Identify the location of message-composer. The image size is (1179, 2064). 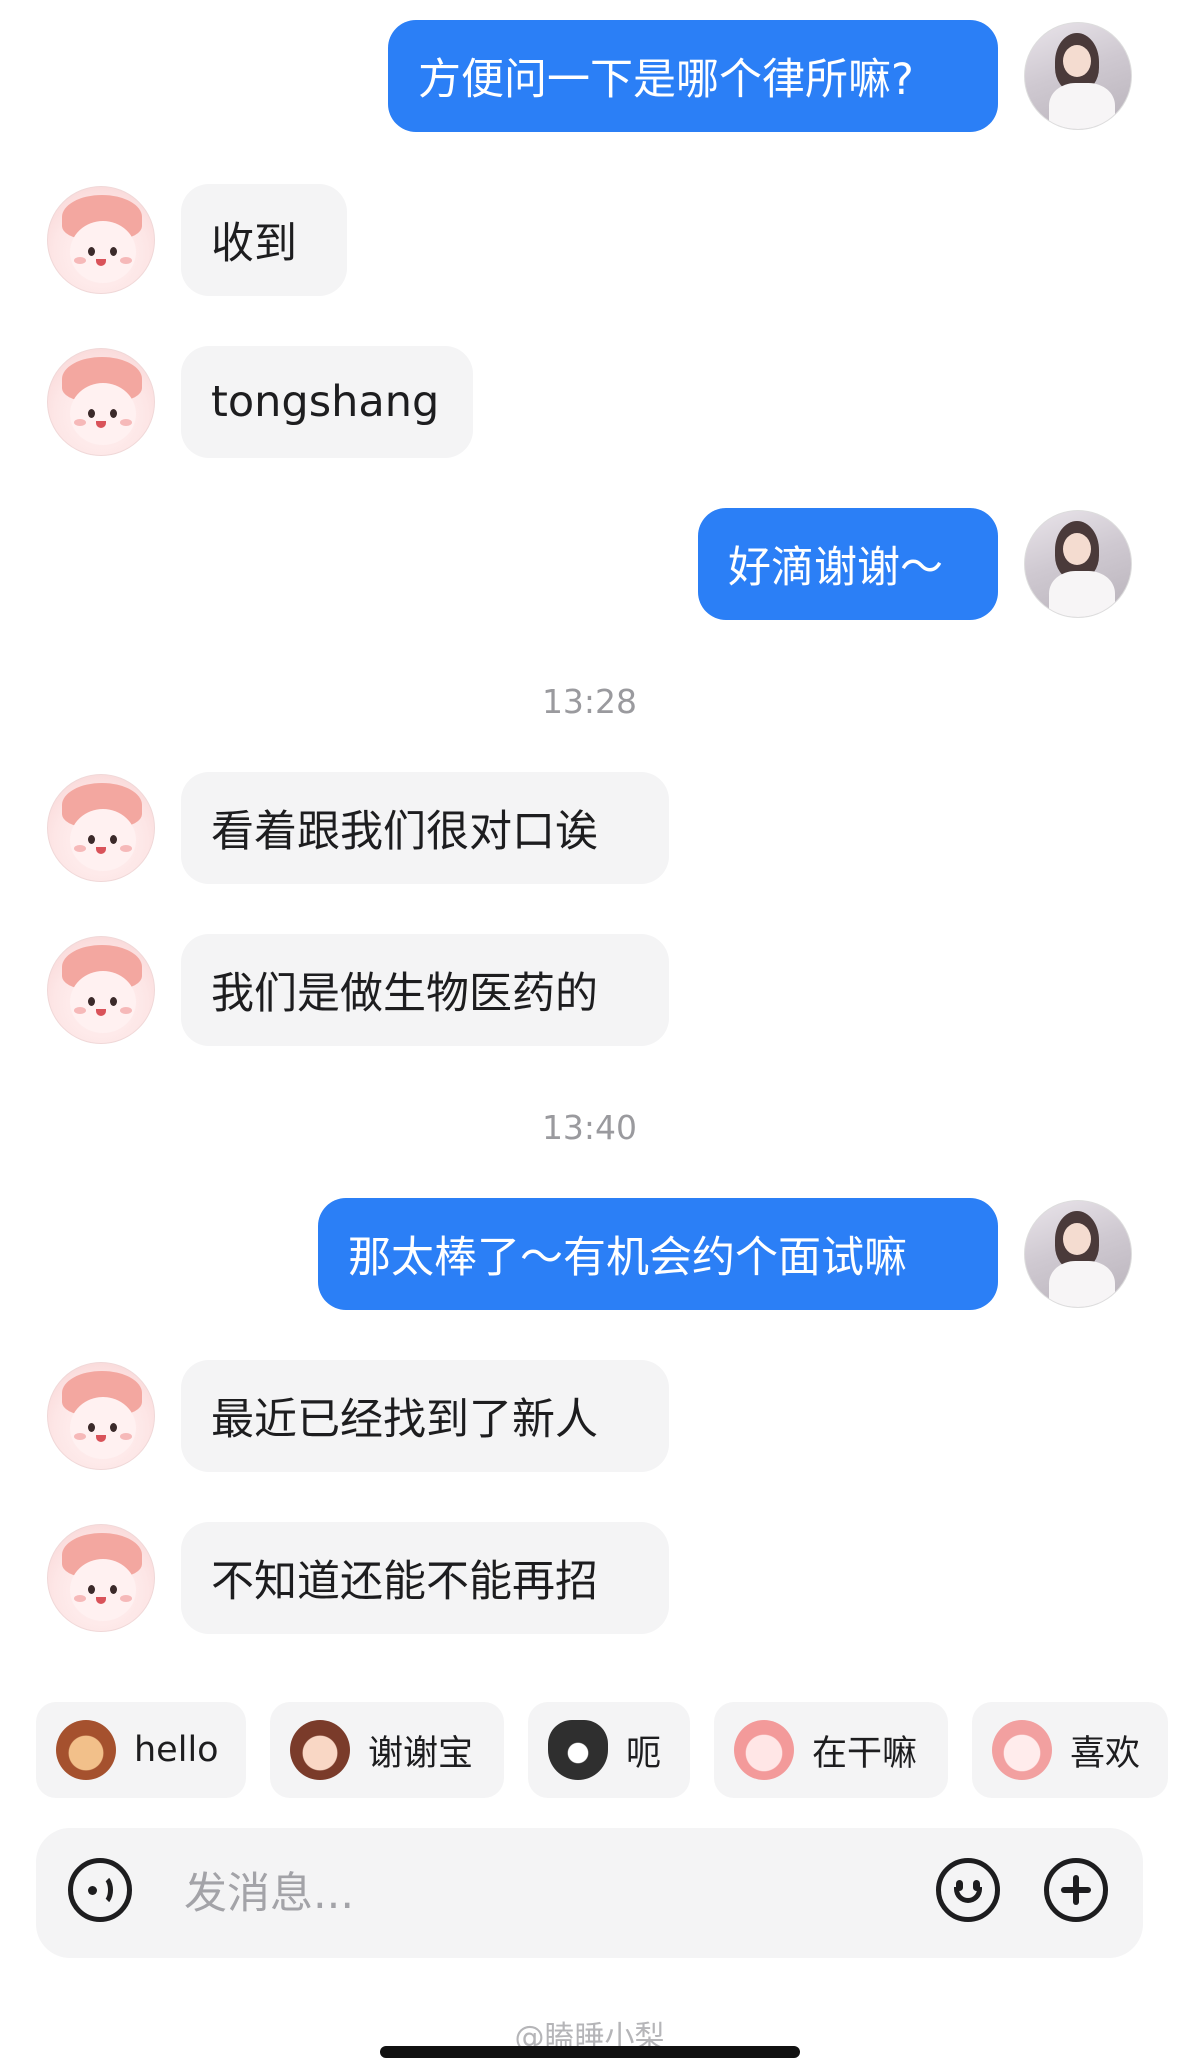
(589, 1894).